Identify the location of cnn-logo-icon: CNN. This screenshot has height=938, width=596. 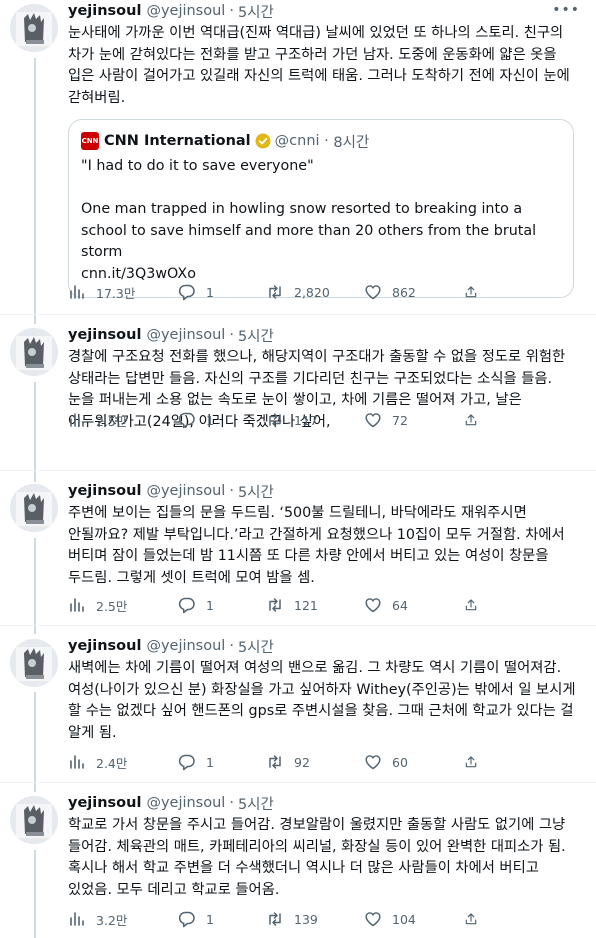
(90, 141).